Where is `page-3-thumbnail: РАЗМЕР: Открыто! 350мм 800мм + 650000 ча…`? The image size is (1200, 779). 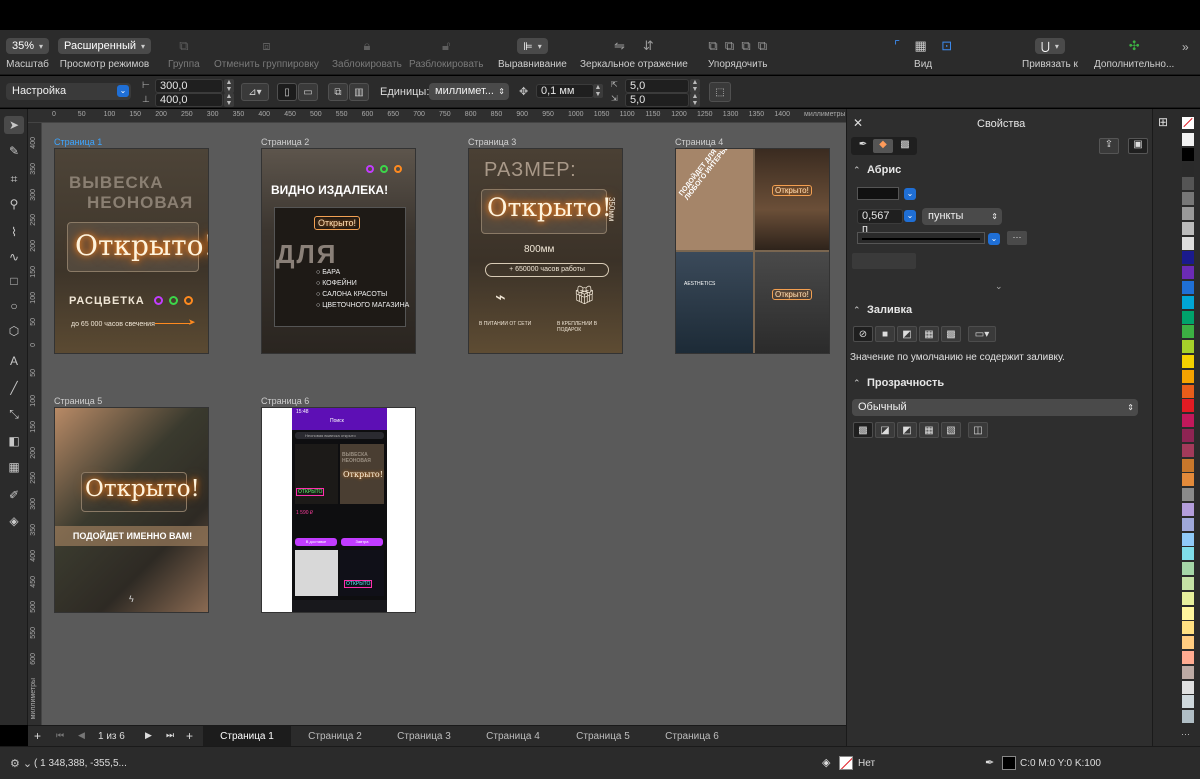 page-3-thumbnail: РАЗМЕР: Открыто! 350мм 800мм + 650000 ча… is located at coordinates (545, 251).